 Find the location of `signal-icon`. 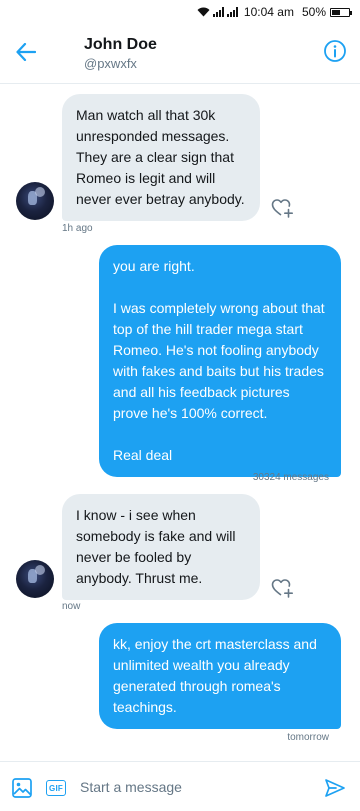

signal-icon is located at coordinates (218, 12).